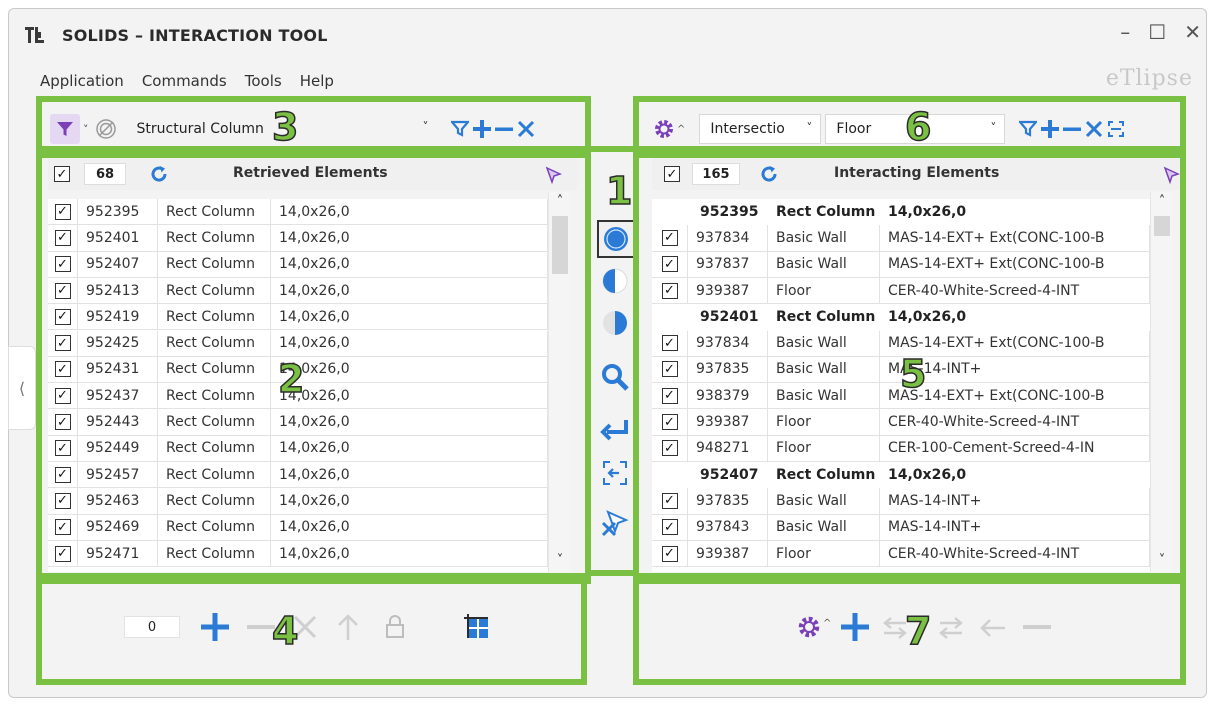  Describe the element at coordinates (619, 191) in the screenshot. I see `callout-1: 1` at that location.